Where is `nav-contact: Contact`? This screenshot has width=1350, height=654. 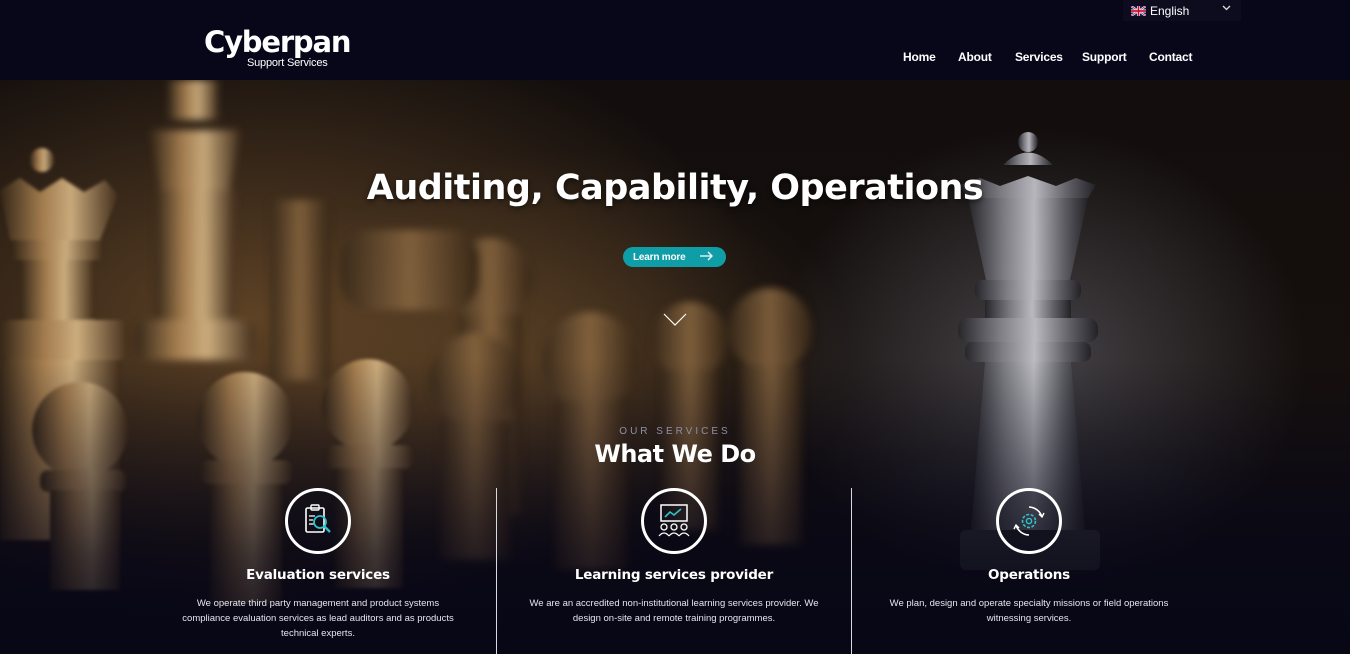
nav-contact: Contact is located at coordinates (1170, 57).